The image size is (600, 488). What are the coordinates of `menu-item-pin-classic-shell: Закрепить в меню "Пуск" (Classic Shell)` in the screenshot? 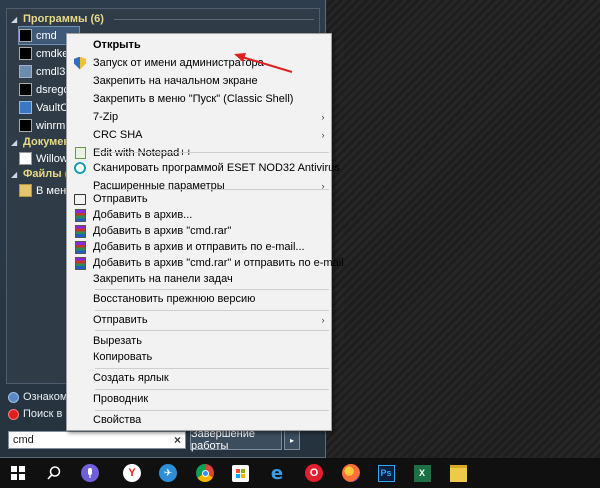 It's located at (199, 99).